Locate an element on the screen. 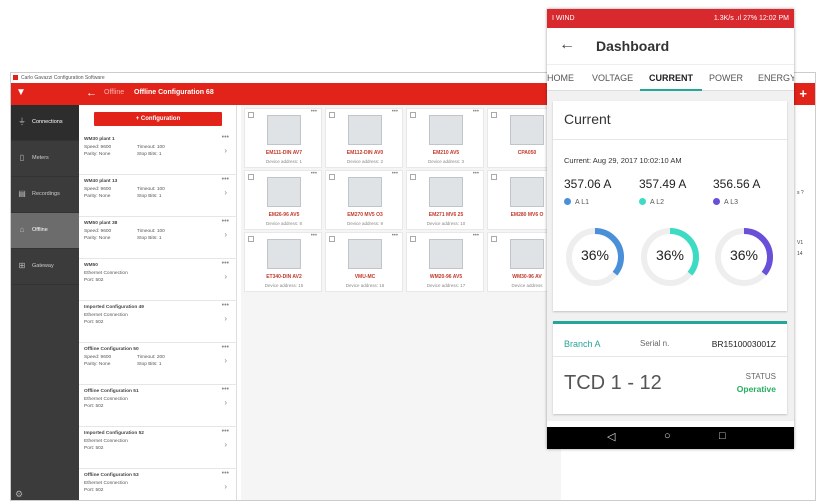  partial-text: 14 is located at coordinates (800, 254).